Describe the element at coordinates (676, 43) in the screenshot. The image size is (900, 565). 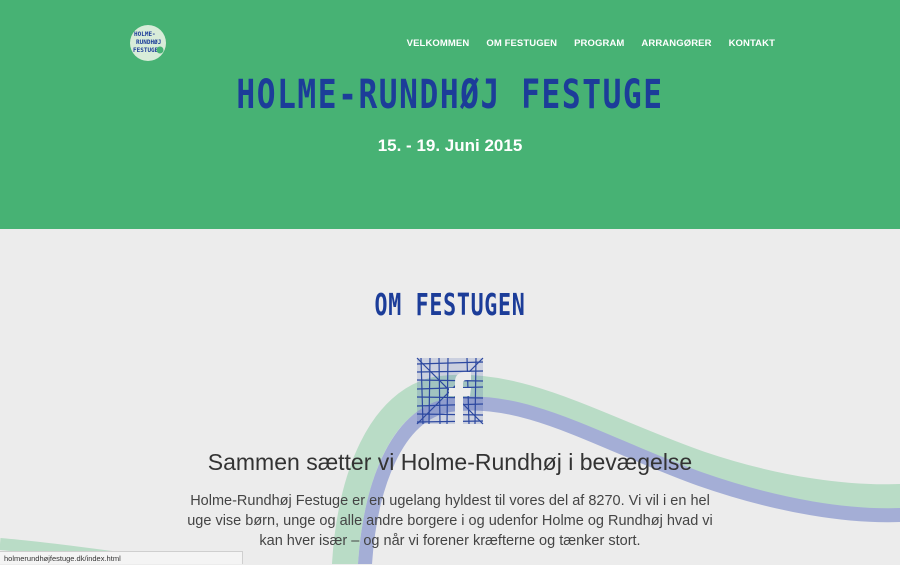
I see `nav-item-arrangorer: ARRANGØRER` at that location.